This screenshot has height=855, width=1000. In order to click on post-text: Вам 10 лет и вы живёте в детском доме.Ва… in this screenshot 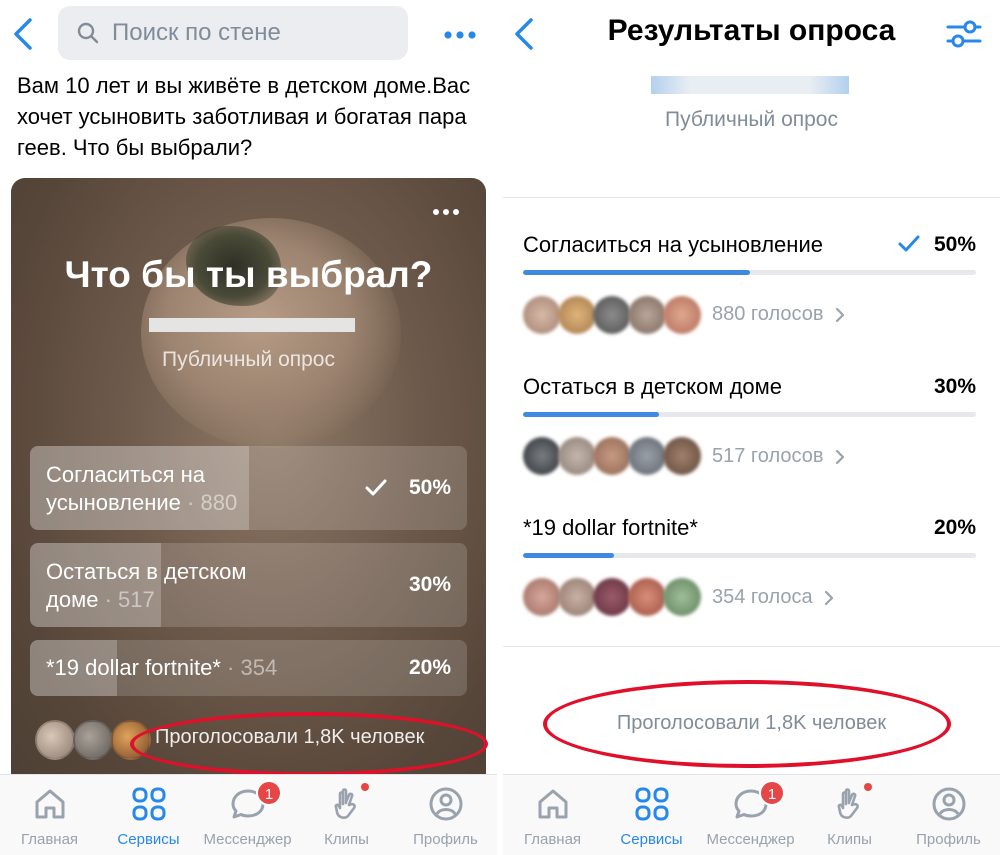, I will do `click(244, 116)`.